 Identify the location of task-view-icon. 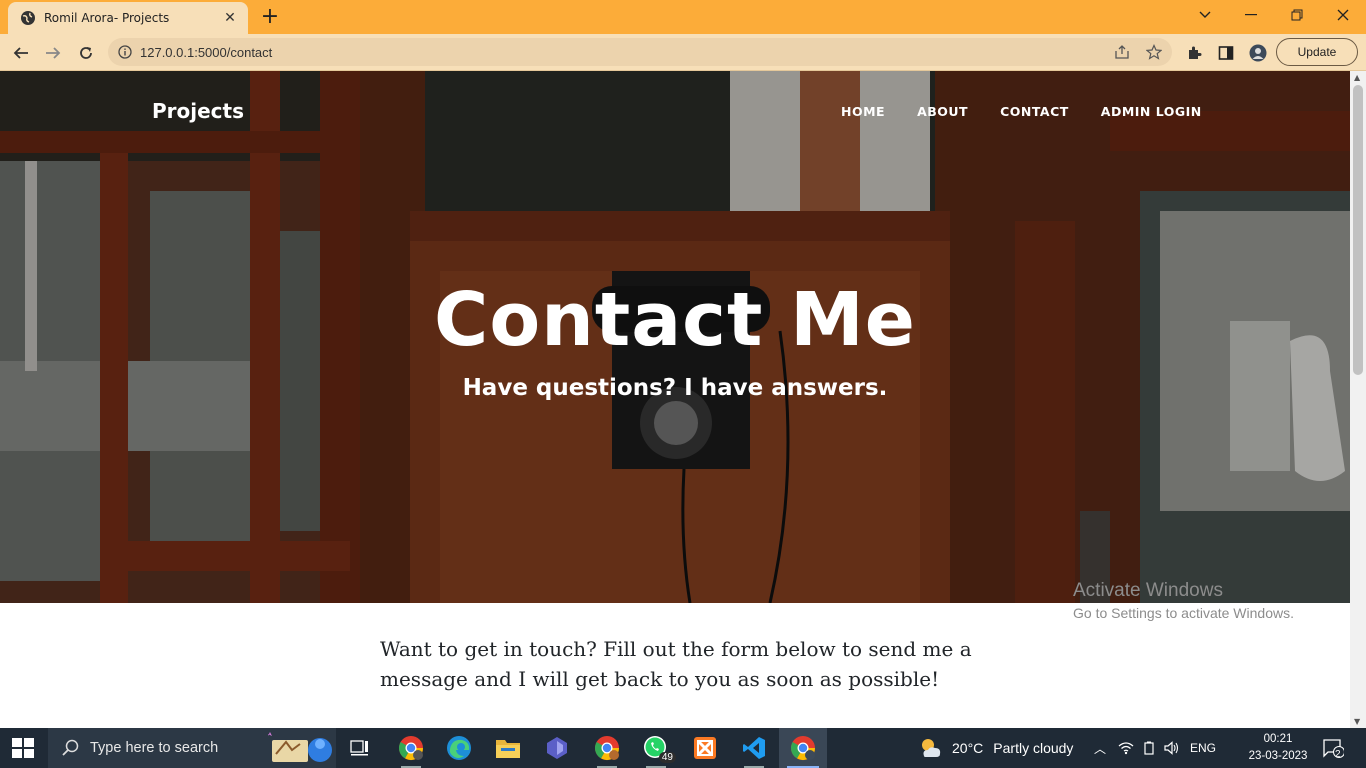
(360, 748).